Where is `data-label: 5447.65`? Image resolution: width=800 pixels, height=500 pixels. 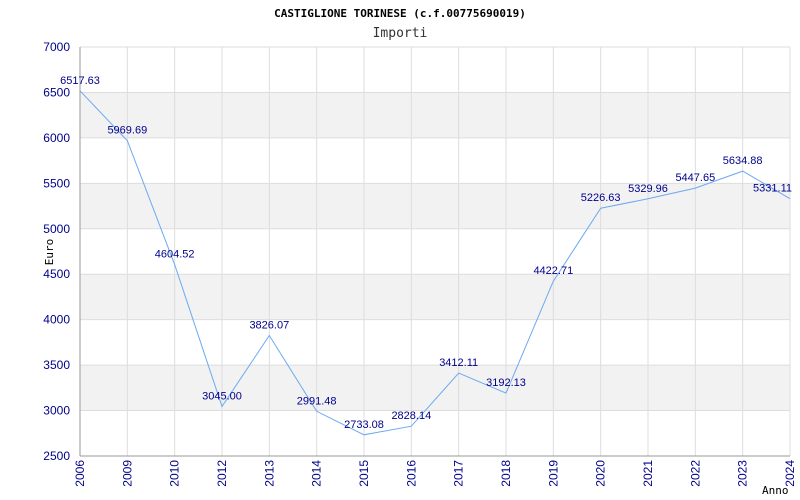 data-label: 5447.65 is located at coordinates (695, 178).